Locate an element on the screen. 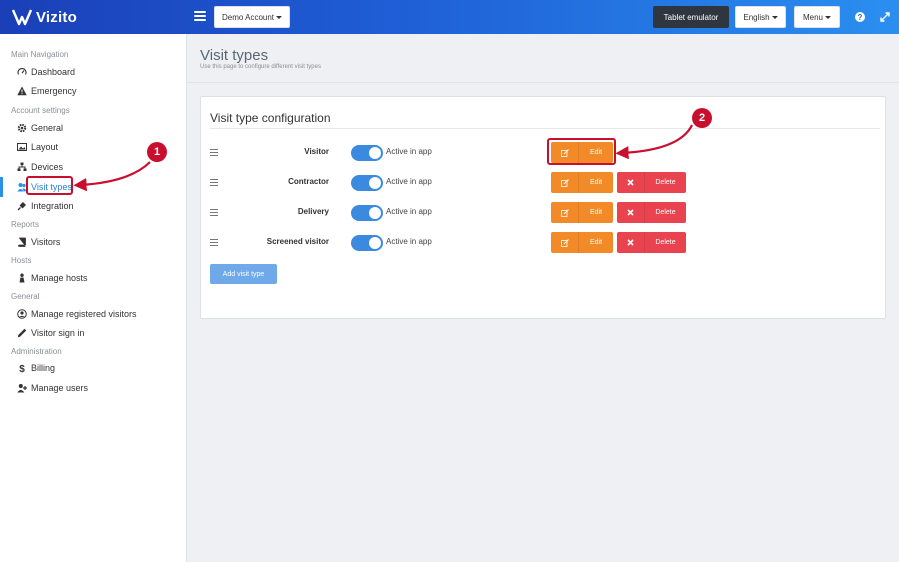 This screenshot has width=899, height=562. app-logo: Vizito is located at coordinates (44, 17).